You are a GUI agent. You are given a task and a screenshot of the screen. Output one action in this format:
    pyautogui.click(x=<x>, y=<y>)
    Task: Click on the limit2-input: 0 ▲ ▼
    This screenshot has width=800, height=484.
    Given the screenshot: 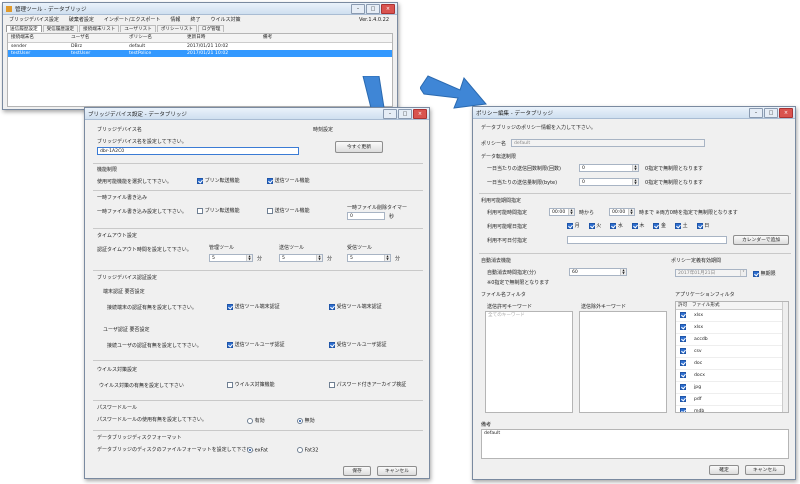 What is the action you would take?
    pyautogui.click(x=609, y=182)
    